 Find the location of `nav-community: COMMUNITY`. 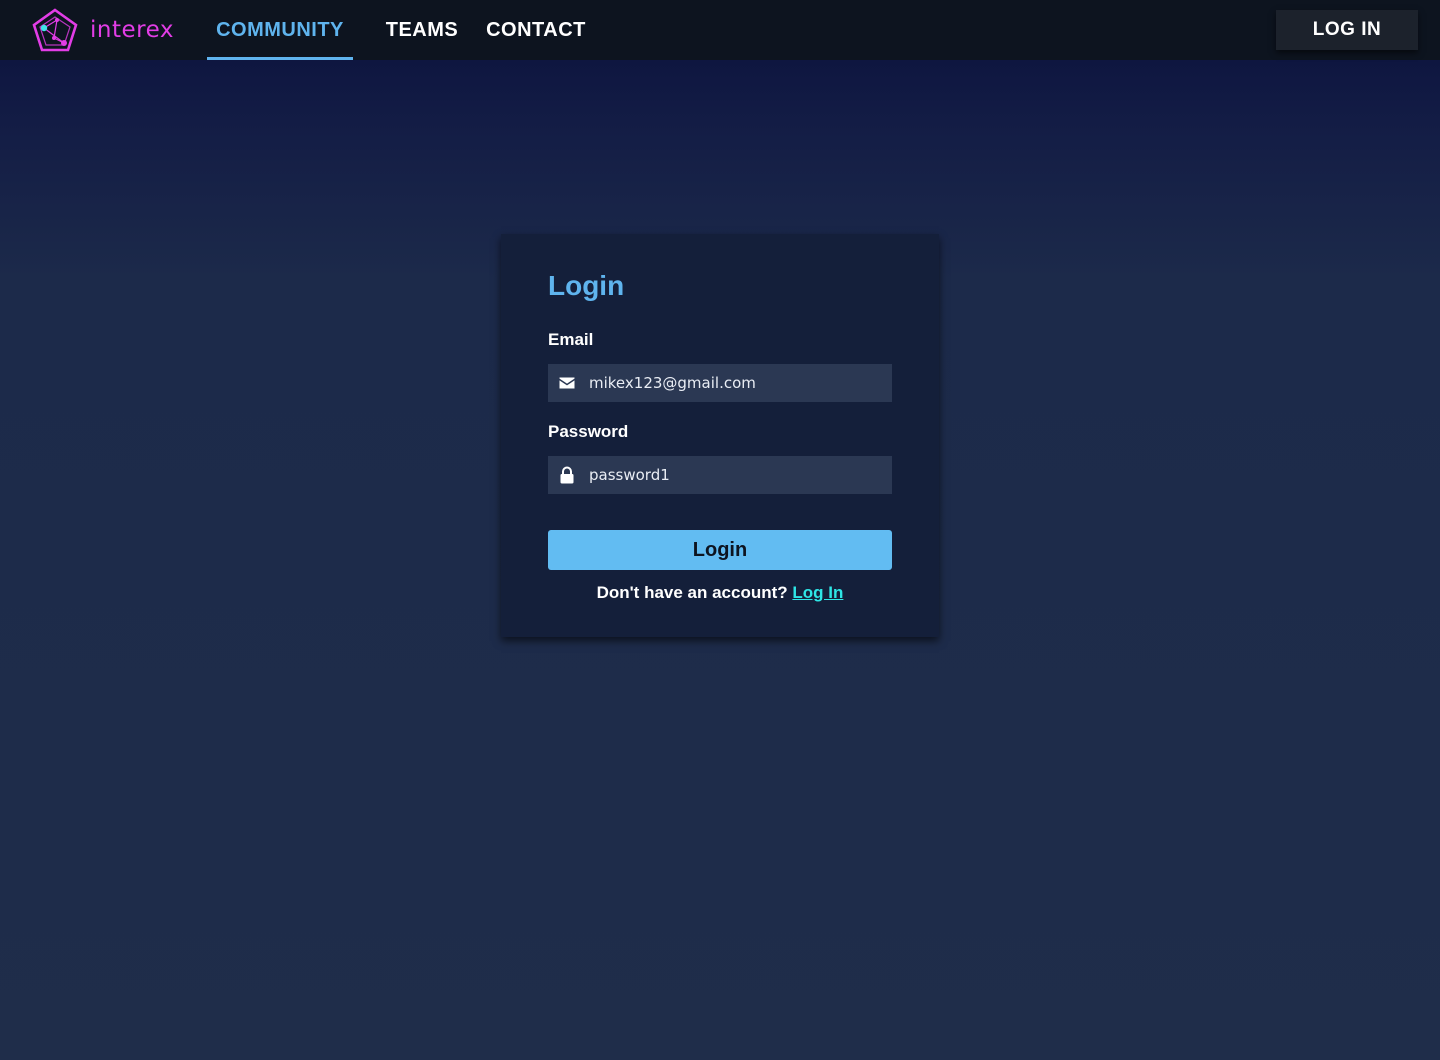

nav-community: COMMUNITY is located at coordinates (280, 30).